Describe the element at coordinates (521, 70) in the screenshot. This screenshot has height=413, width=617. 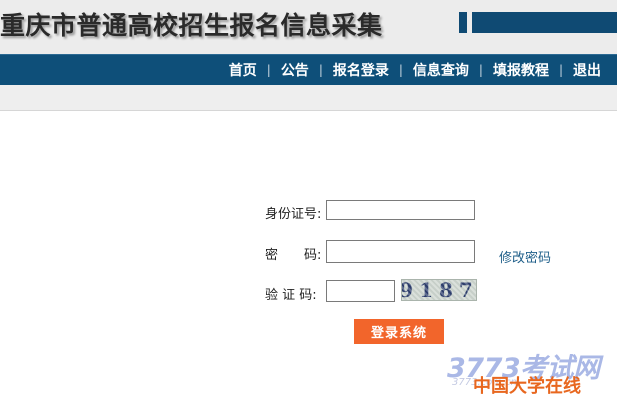
I see `nav-tutorial: 填报教程` at that location.